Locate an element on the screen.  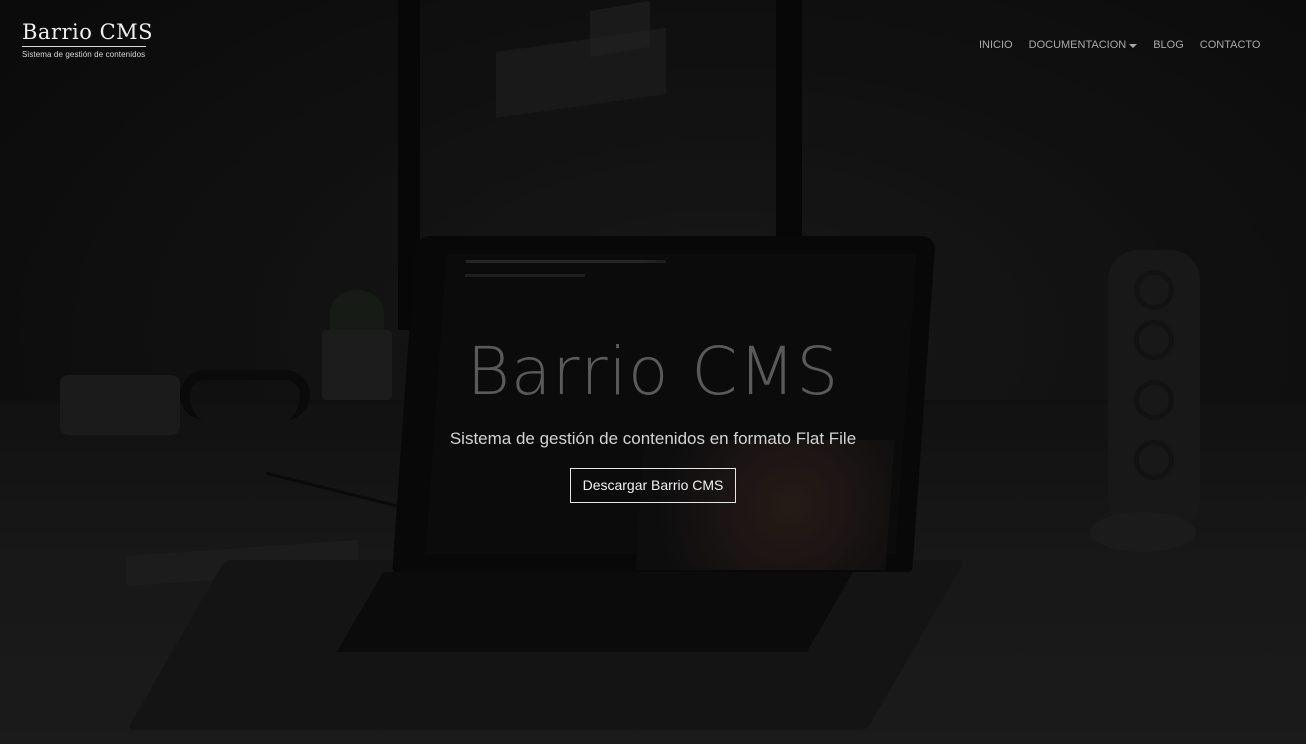
nav-item-label: CONTACTO is located at coordinates (1230, 45).